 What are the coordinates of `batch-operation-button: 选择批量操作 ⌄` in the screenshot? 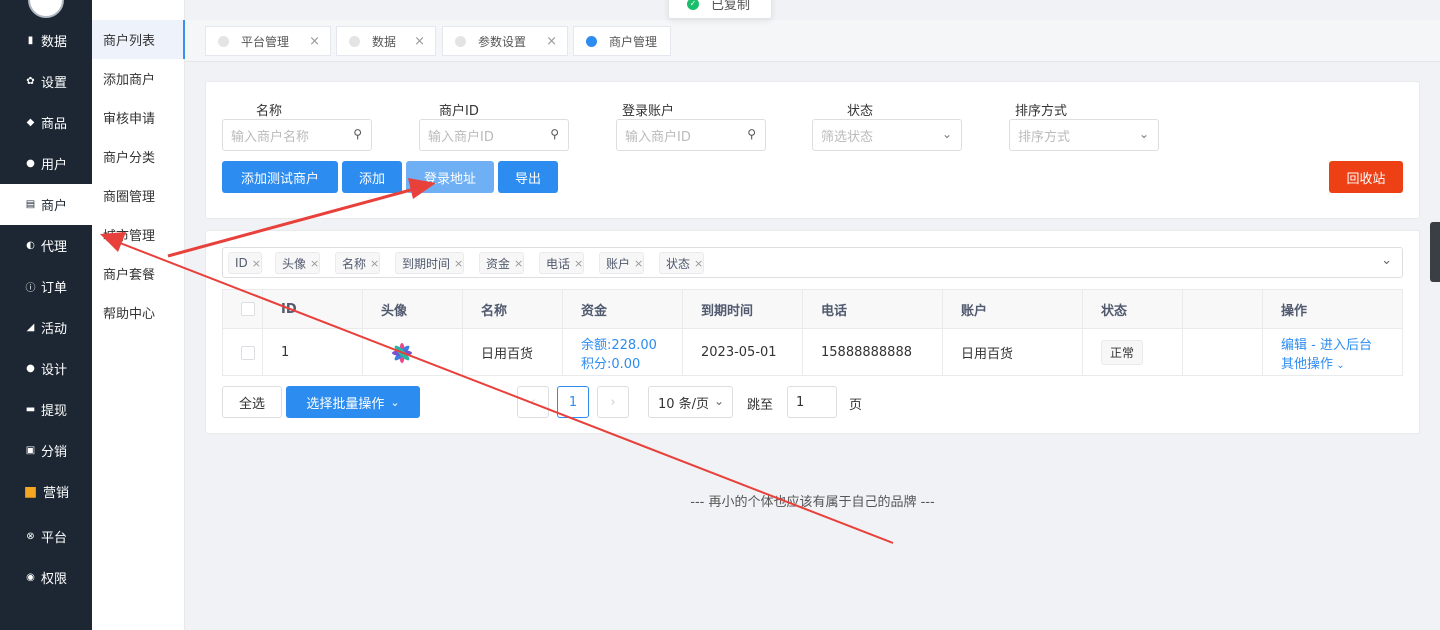 It's located at (353, 402).